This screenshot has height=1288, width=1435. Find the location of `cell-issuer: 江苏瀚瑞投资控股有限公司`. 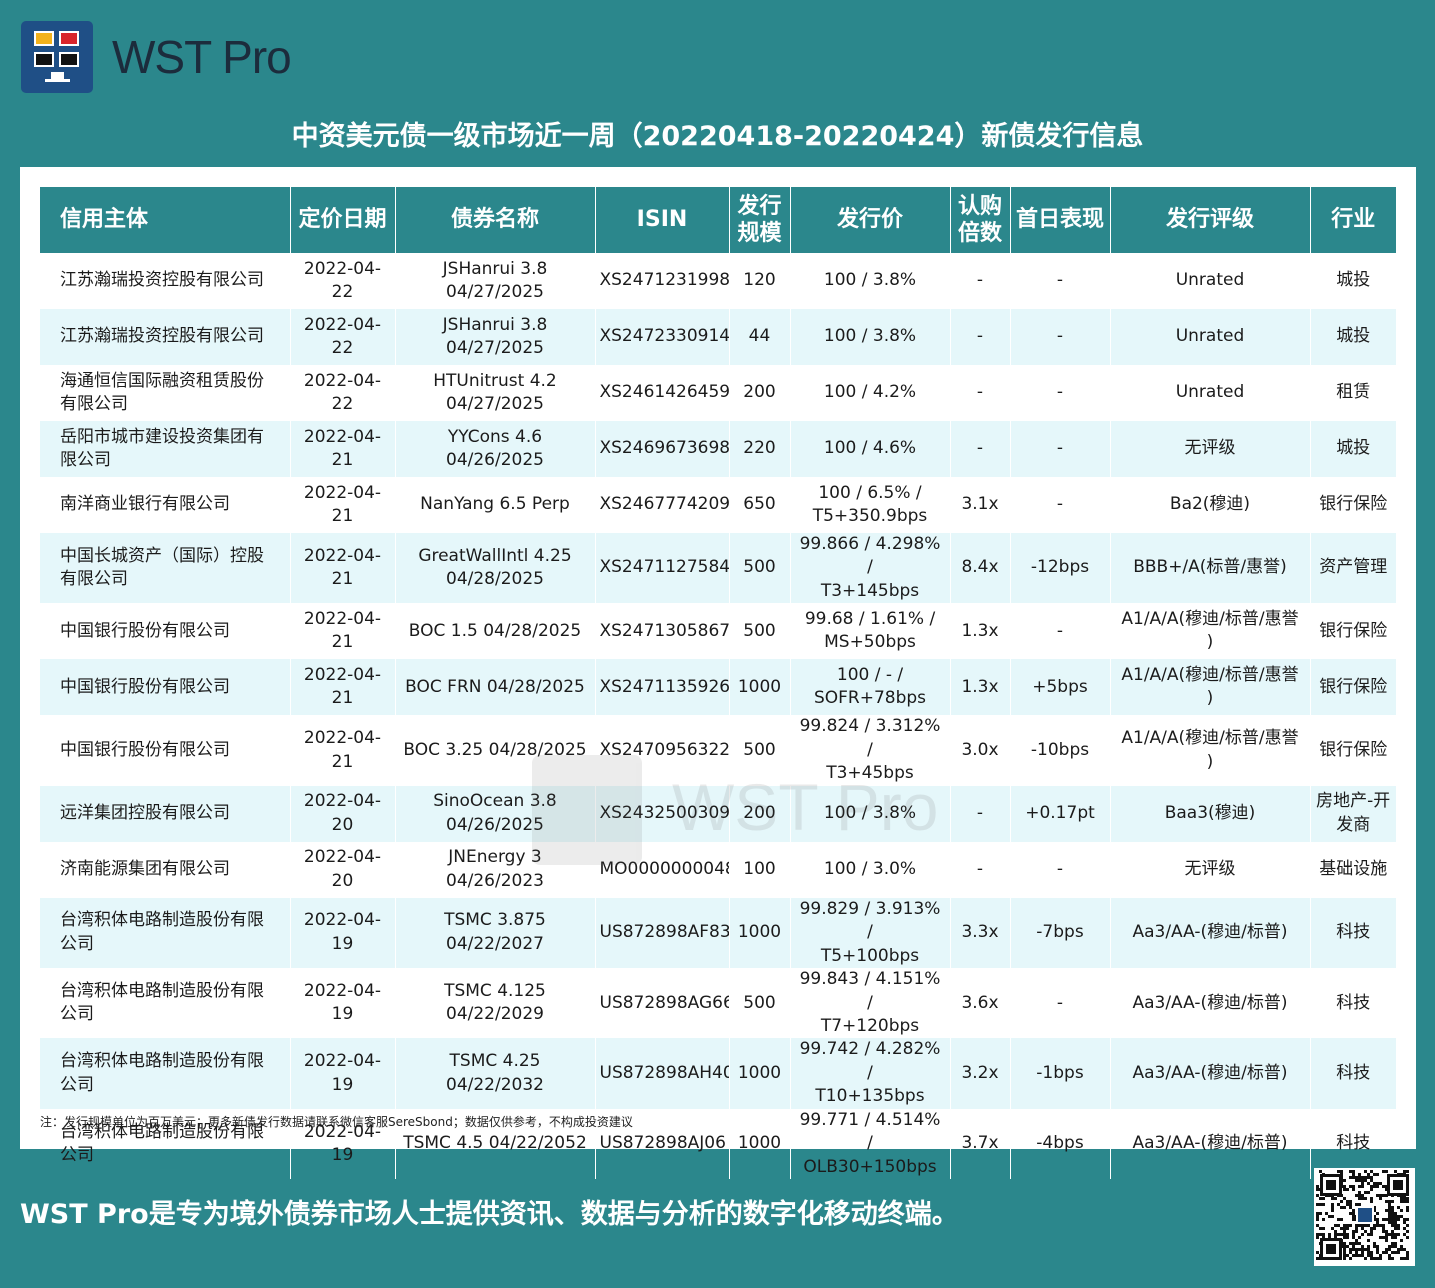

cell-issuer: 江苏瀚瑞投资控股有限公司 is located at coordinates (165, 337).